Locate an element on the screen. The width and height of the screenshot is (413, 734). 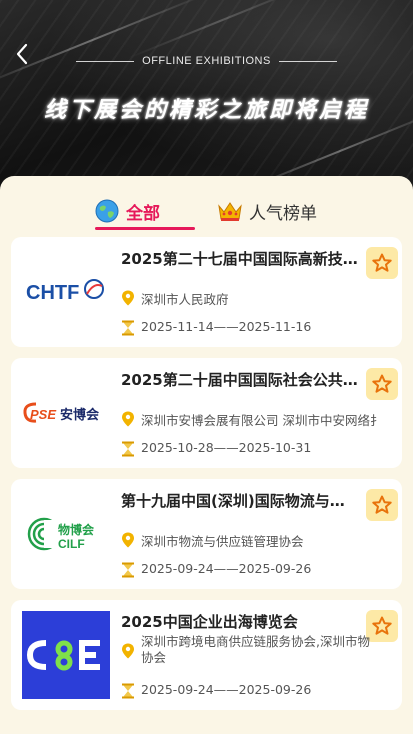
tab-all-label: 全部 is located at coordinates (143, 213).